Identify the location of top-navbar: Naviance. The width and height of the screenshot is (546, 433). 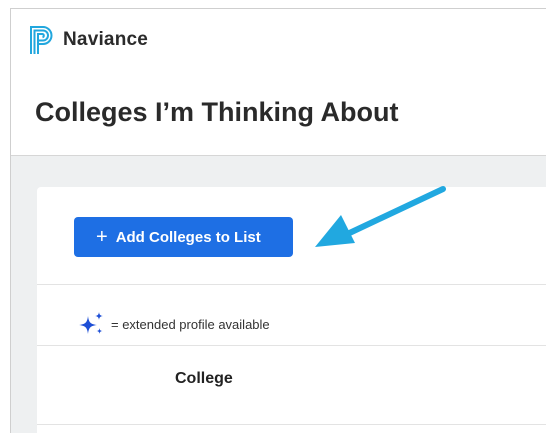
(278, 41).